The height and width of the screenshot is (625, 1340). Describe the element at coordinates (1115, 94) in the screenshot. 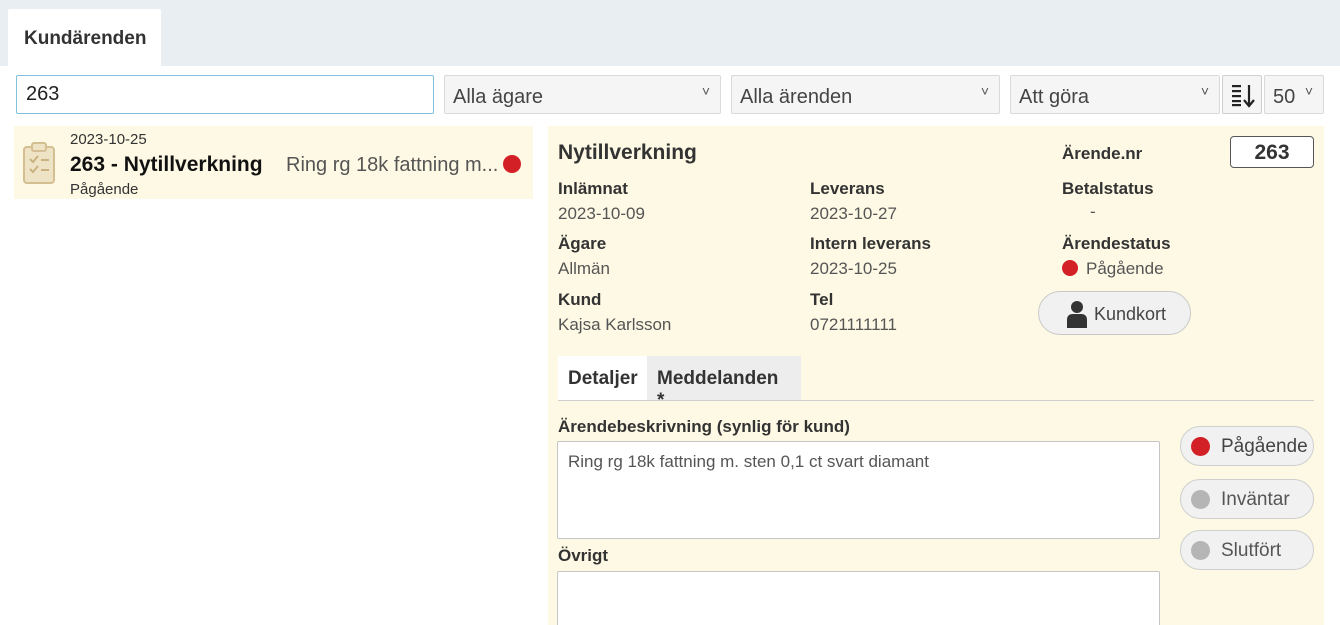

I see `todo-filter-select: Att göra ˅` at that location.